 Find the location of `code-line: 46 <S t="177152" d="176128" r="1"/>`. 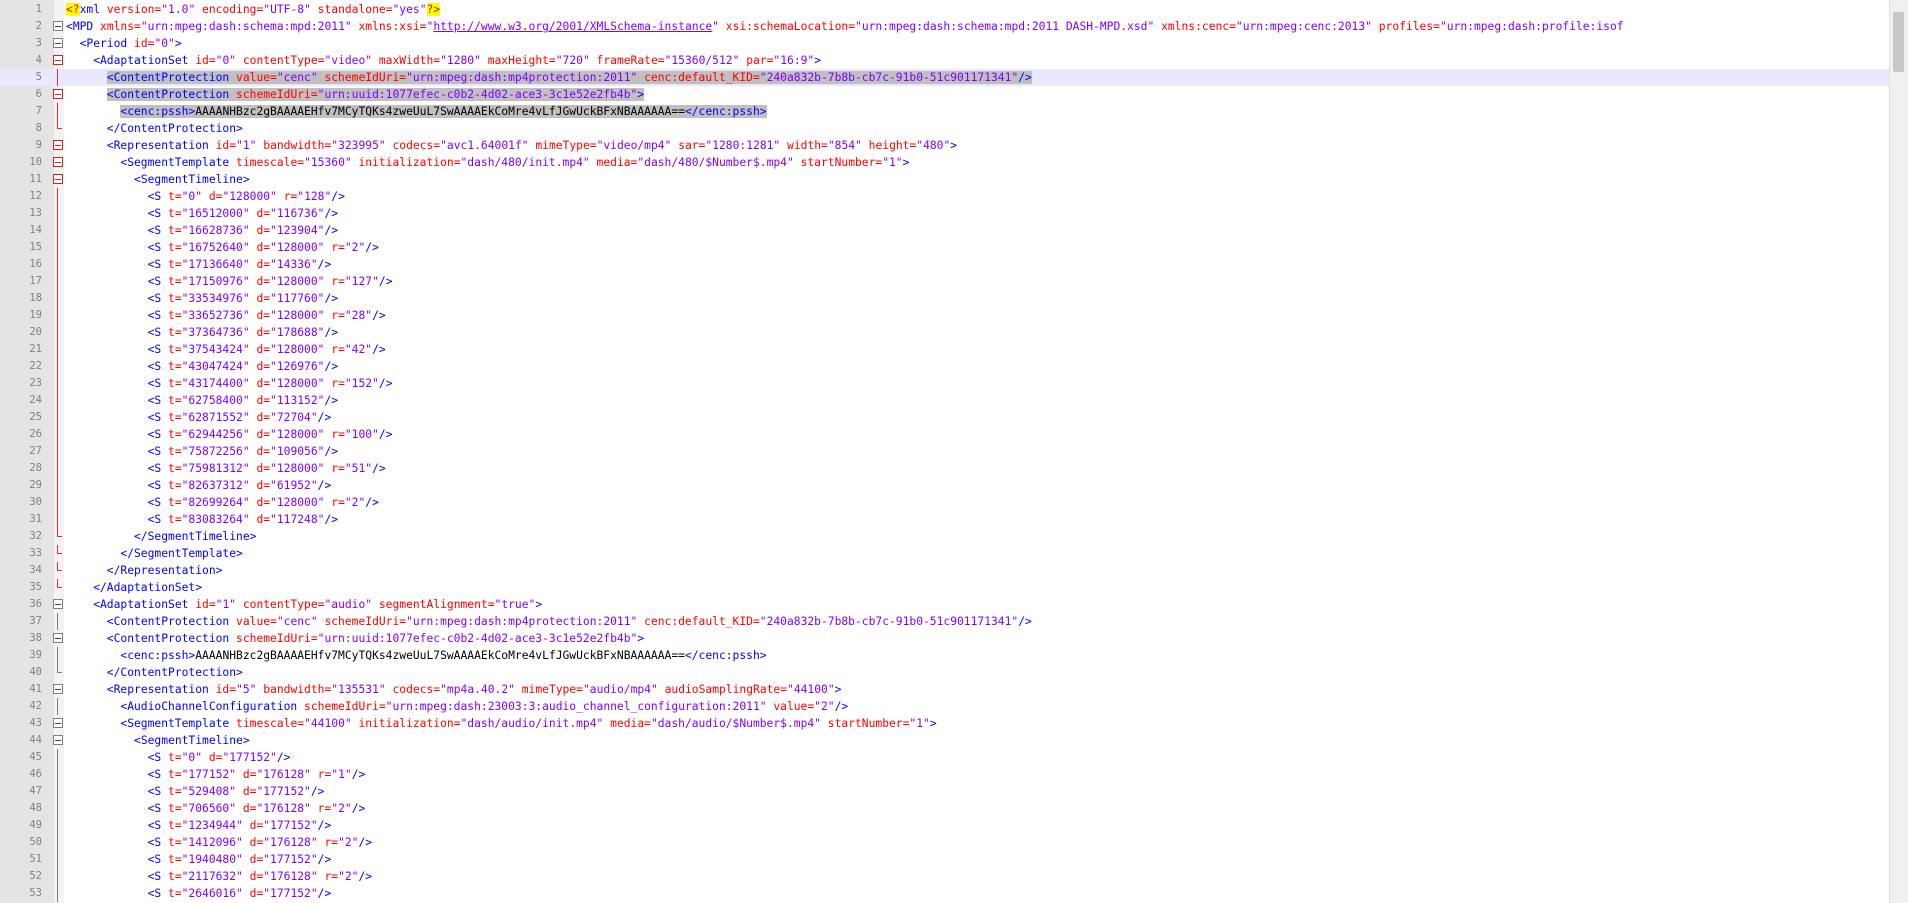

code-line: 46 <S t="177152" d="176128" r="1"/> is located at coordinates (945, 774).